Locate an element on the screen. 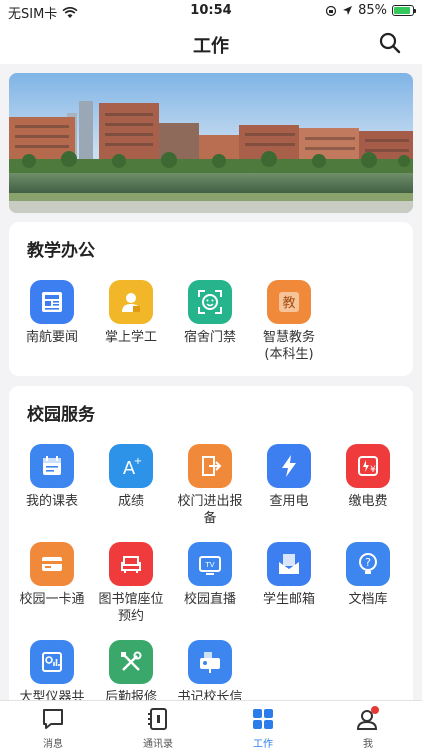 Image resolution: width=422 pixels, height=750 pixels. battery-level is located at coordinates (402, 10).